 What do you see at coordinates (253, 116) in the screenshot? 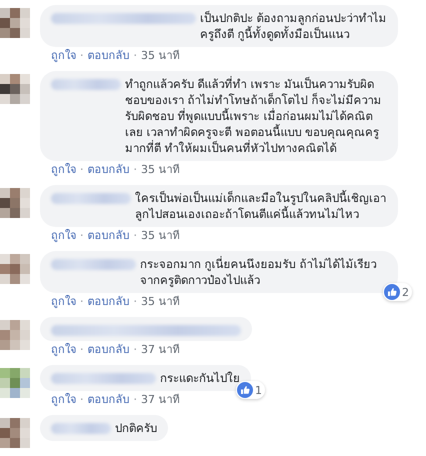
I see `comment-text: ทำถูกแล้วครับ ดีแล้วที่ทำ เพราะ มันเป็นความรับผิดชอบของเรา ถ้าไม่ทำโทษถ้าเด็กโตไป ก็จะไม่มีความรับผิดชอบ ที่พูดแบบนี้เพราะ เมื่อก่อนผมไม่ได้คณิตเลย เวลาทำผิดครูจะตี พอตอนนี้แบบ ขอบคุณคุณครูมากที่ตี ทำให้ผมเป็นคนที่หัวไปทางคณิตได้` at bounding box center [253, 116].